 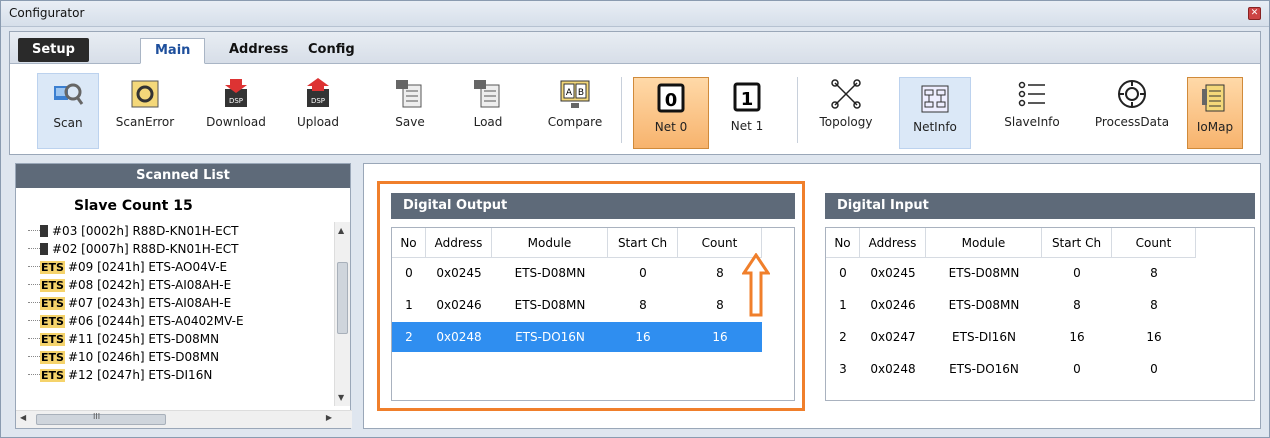 I want to click on net1-button: 1 Net 1, so click(x=747, y=115).